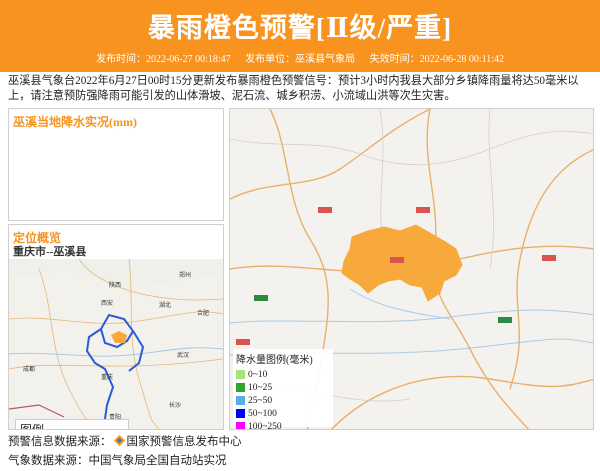 The width and height of the screenshot is (600, 471). What do you see at coordinates (175, 405) in the screenshot?
I see `place-changsha: 长沙` at bounding box center [175, 405].